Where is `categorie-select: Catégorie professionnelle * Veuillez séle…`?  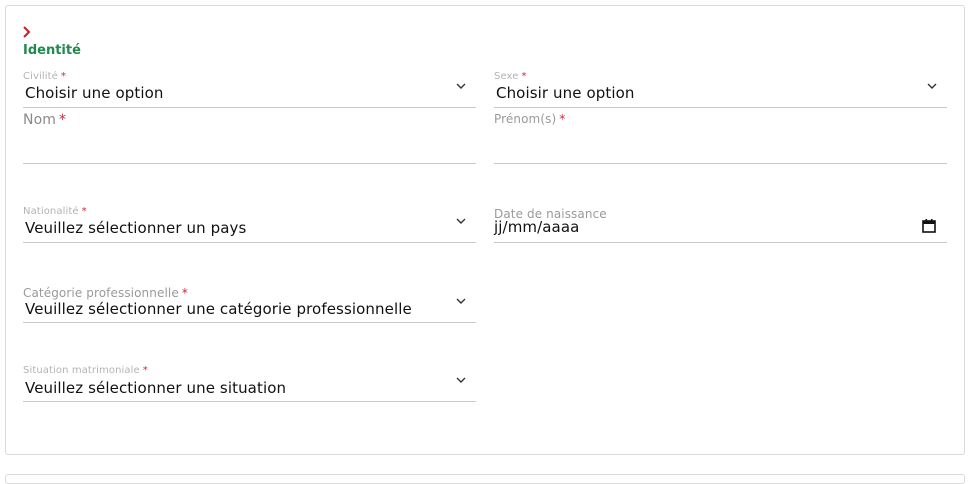 categorie-select: Catégorie professionnelle * Veuillez séle… is located at coordinates (249, 304).